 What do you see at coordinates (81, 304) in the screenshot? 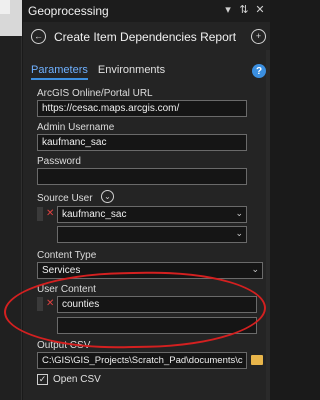
I see `user-content-value: counties` at bounding box center [81, 304].